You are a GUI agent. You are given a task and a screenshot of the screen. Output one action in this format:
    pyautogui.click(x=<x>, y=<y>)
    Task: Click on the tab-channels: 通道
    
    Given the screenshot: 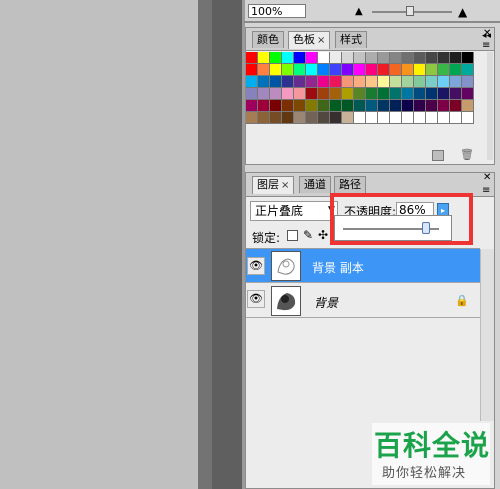 What is the action you would take?
    pyautogui.click(x=315, y=184)
    